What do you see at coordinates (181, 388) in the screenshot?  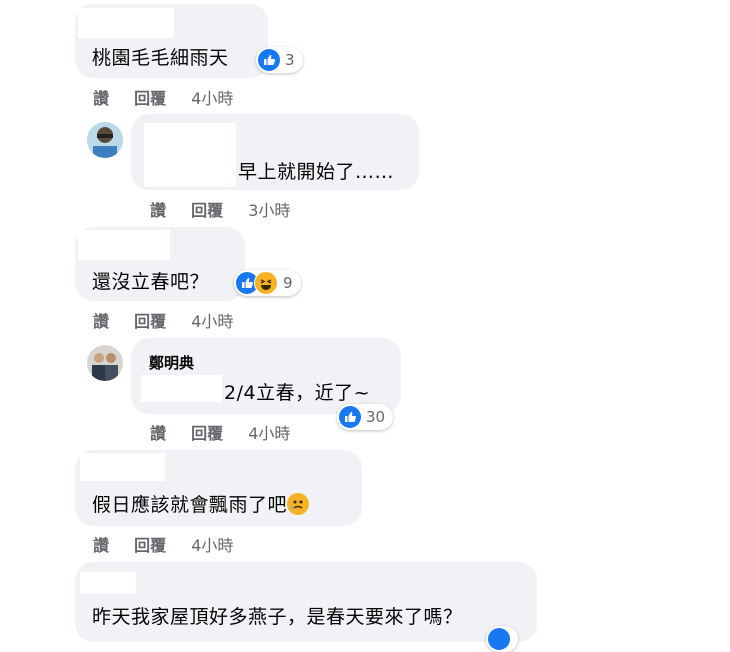 I see `redacted-text` at bounding box center [181, 388].